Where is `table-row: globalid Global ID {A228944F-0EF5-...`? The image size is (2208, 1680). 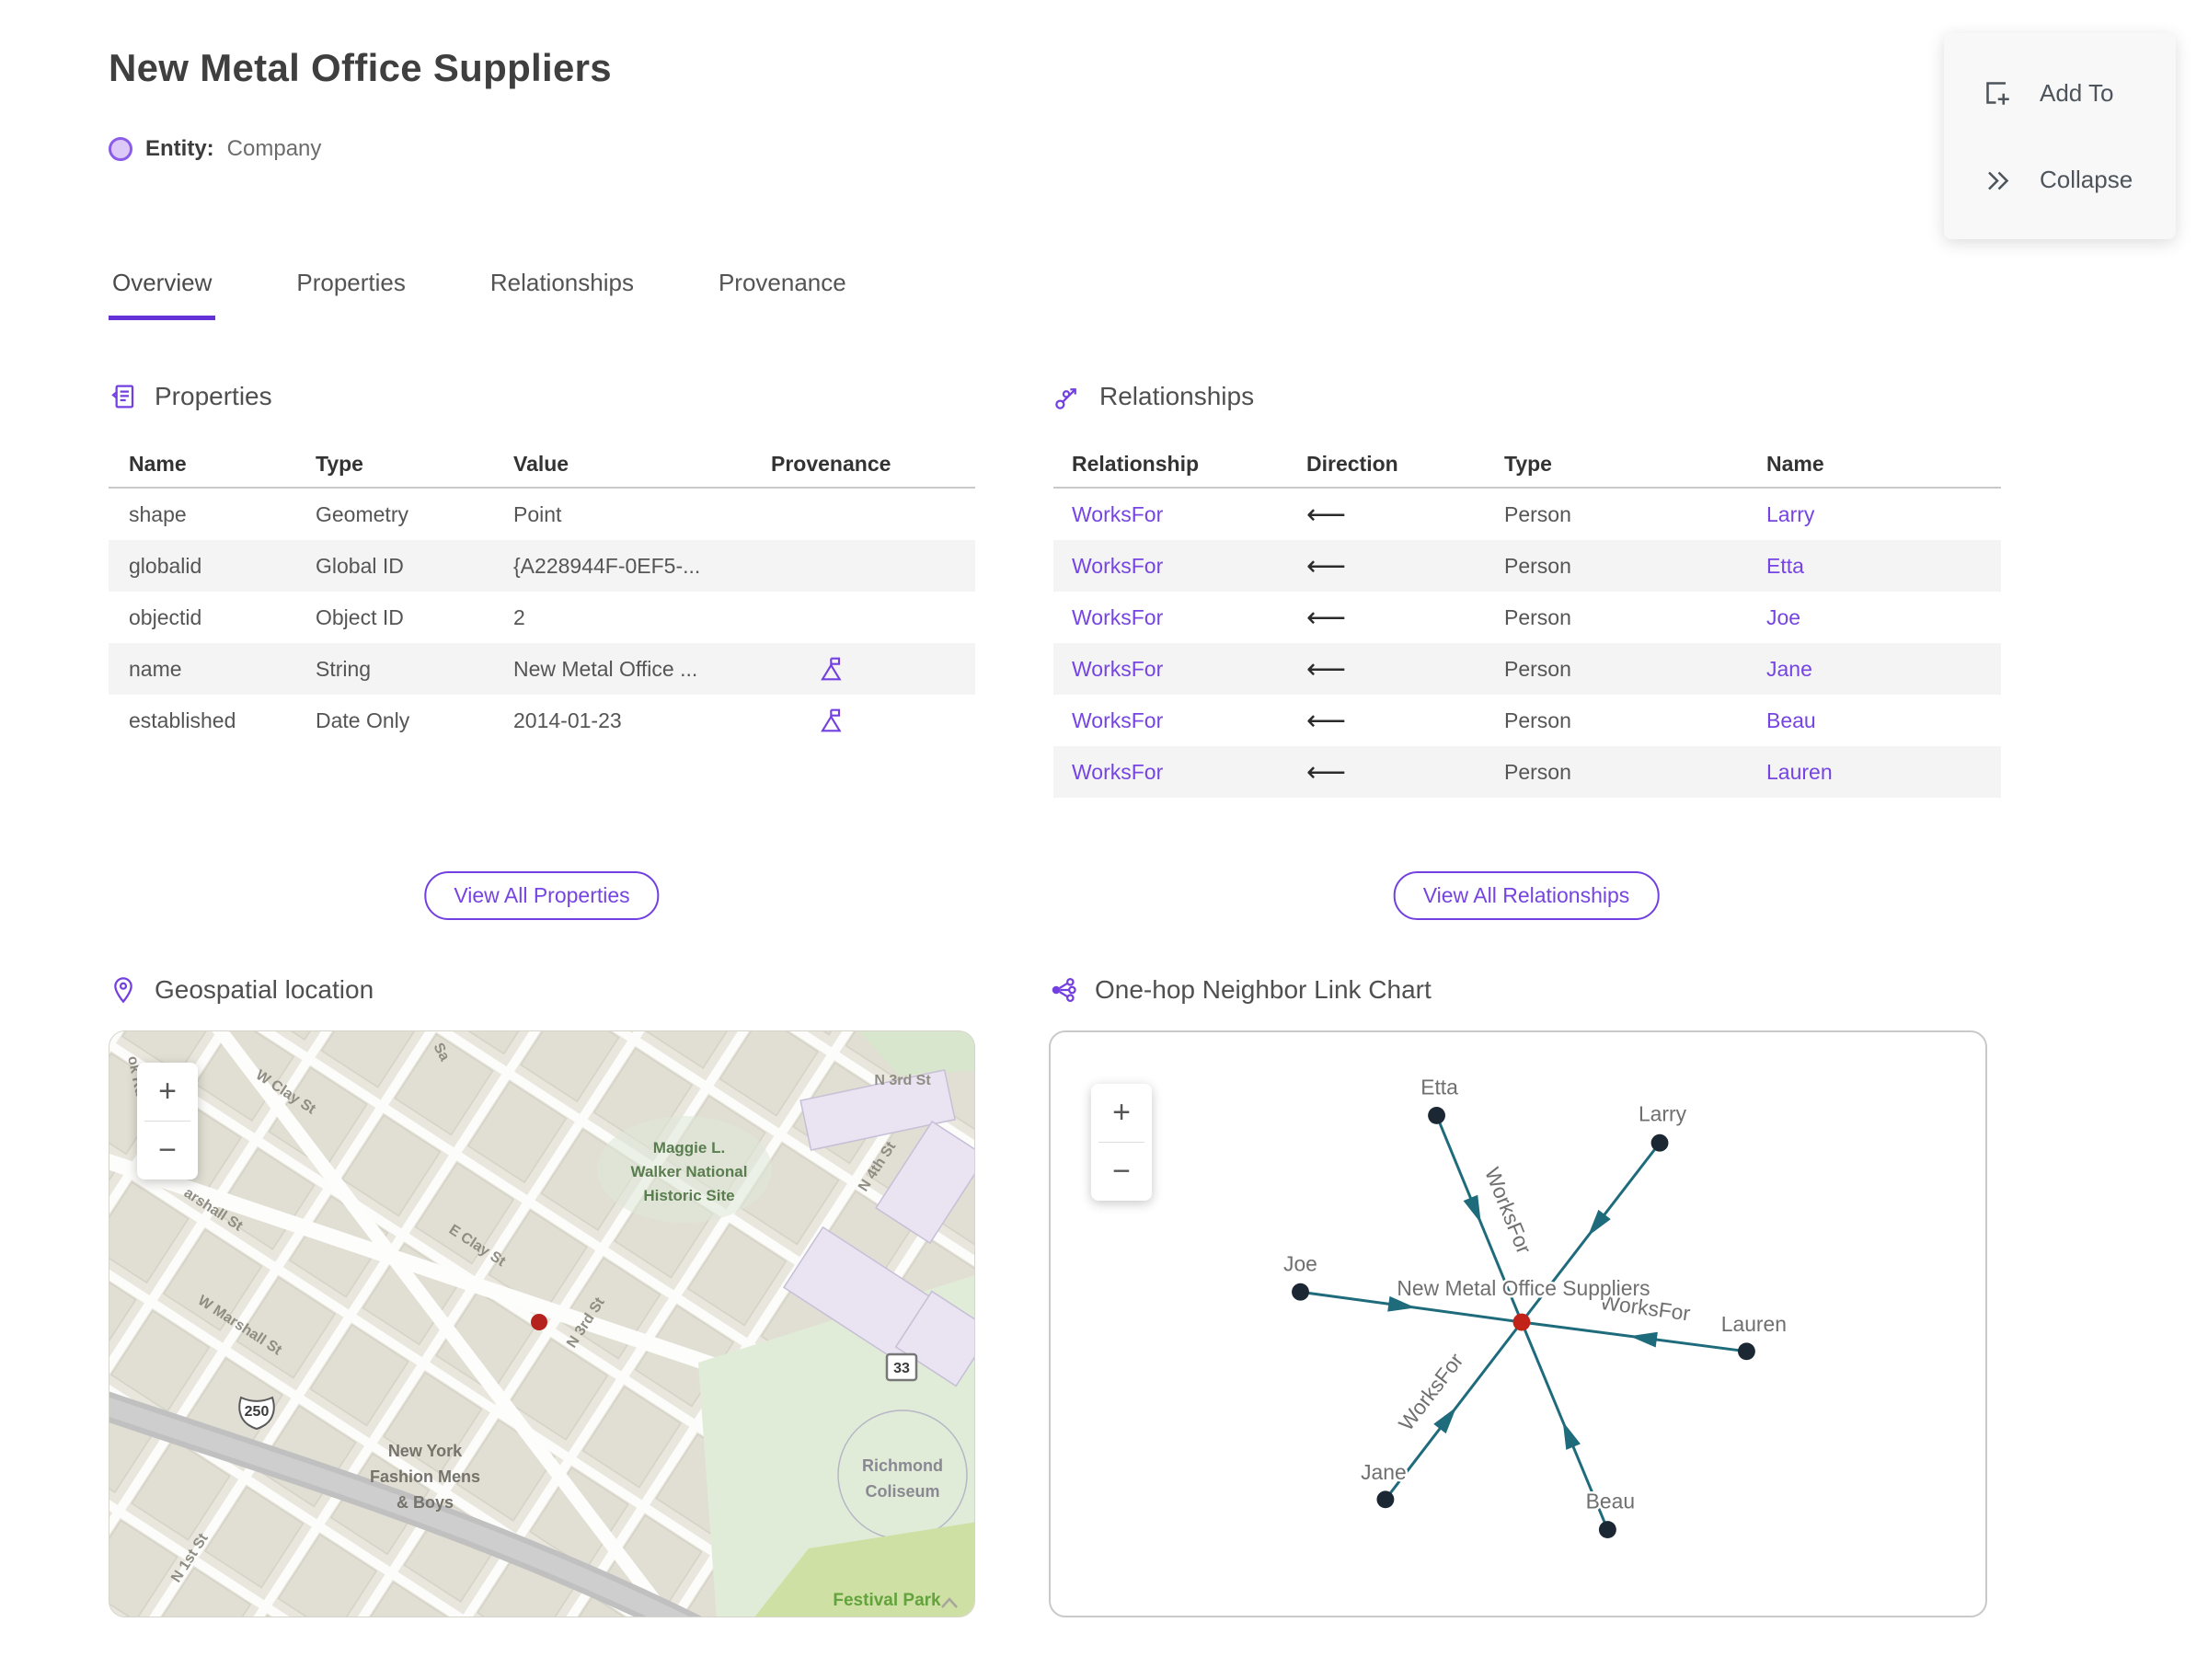
table-row: globalid Global ID {A228944F-0EF5-... is located at coordinates (542, 566).